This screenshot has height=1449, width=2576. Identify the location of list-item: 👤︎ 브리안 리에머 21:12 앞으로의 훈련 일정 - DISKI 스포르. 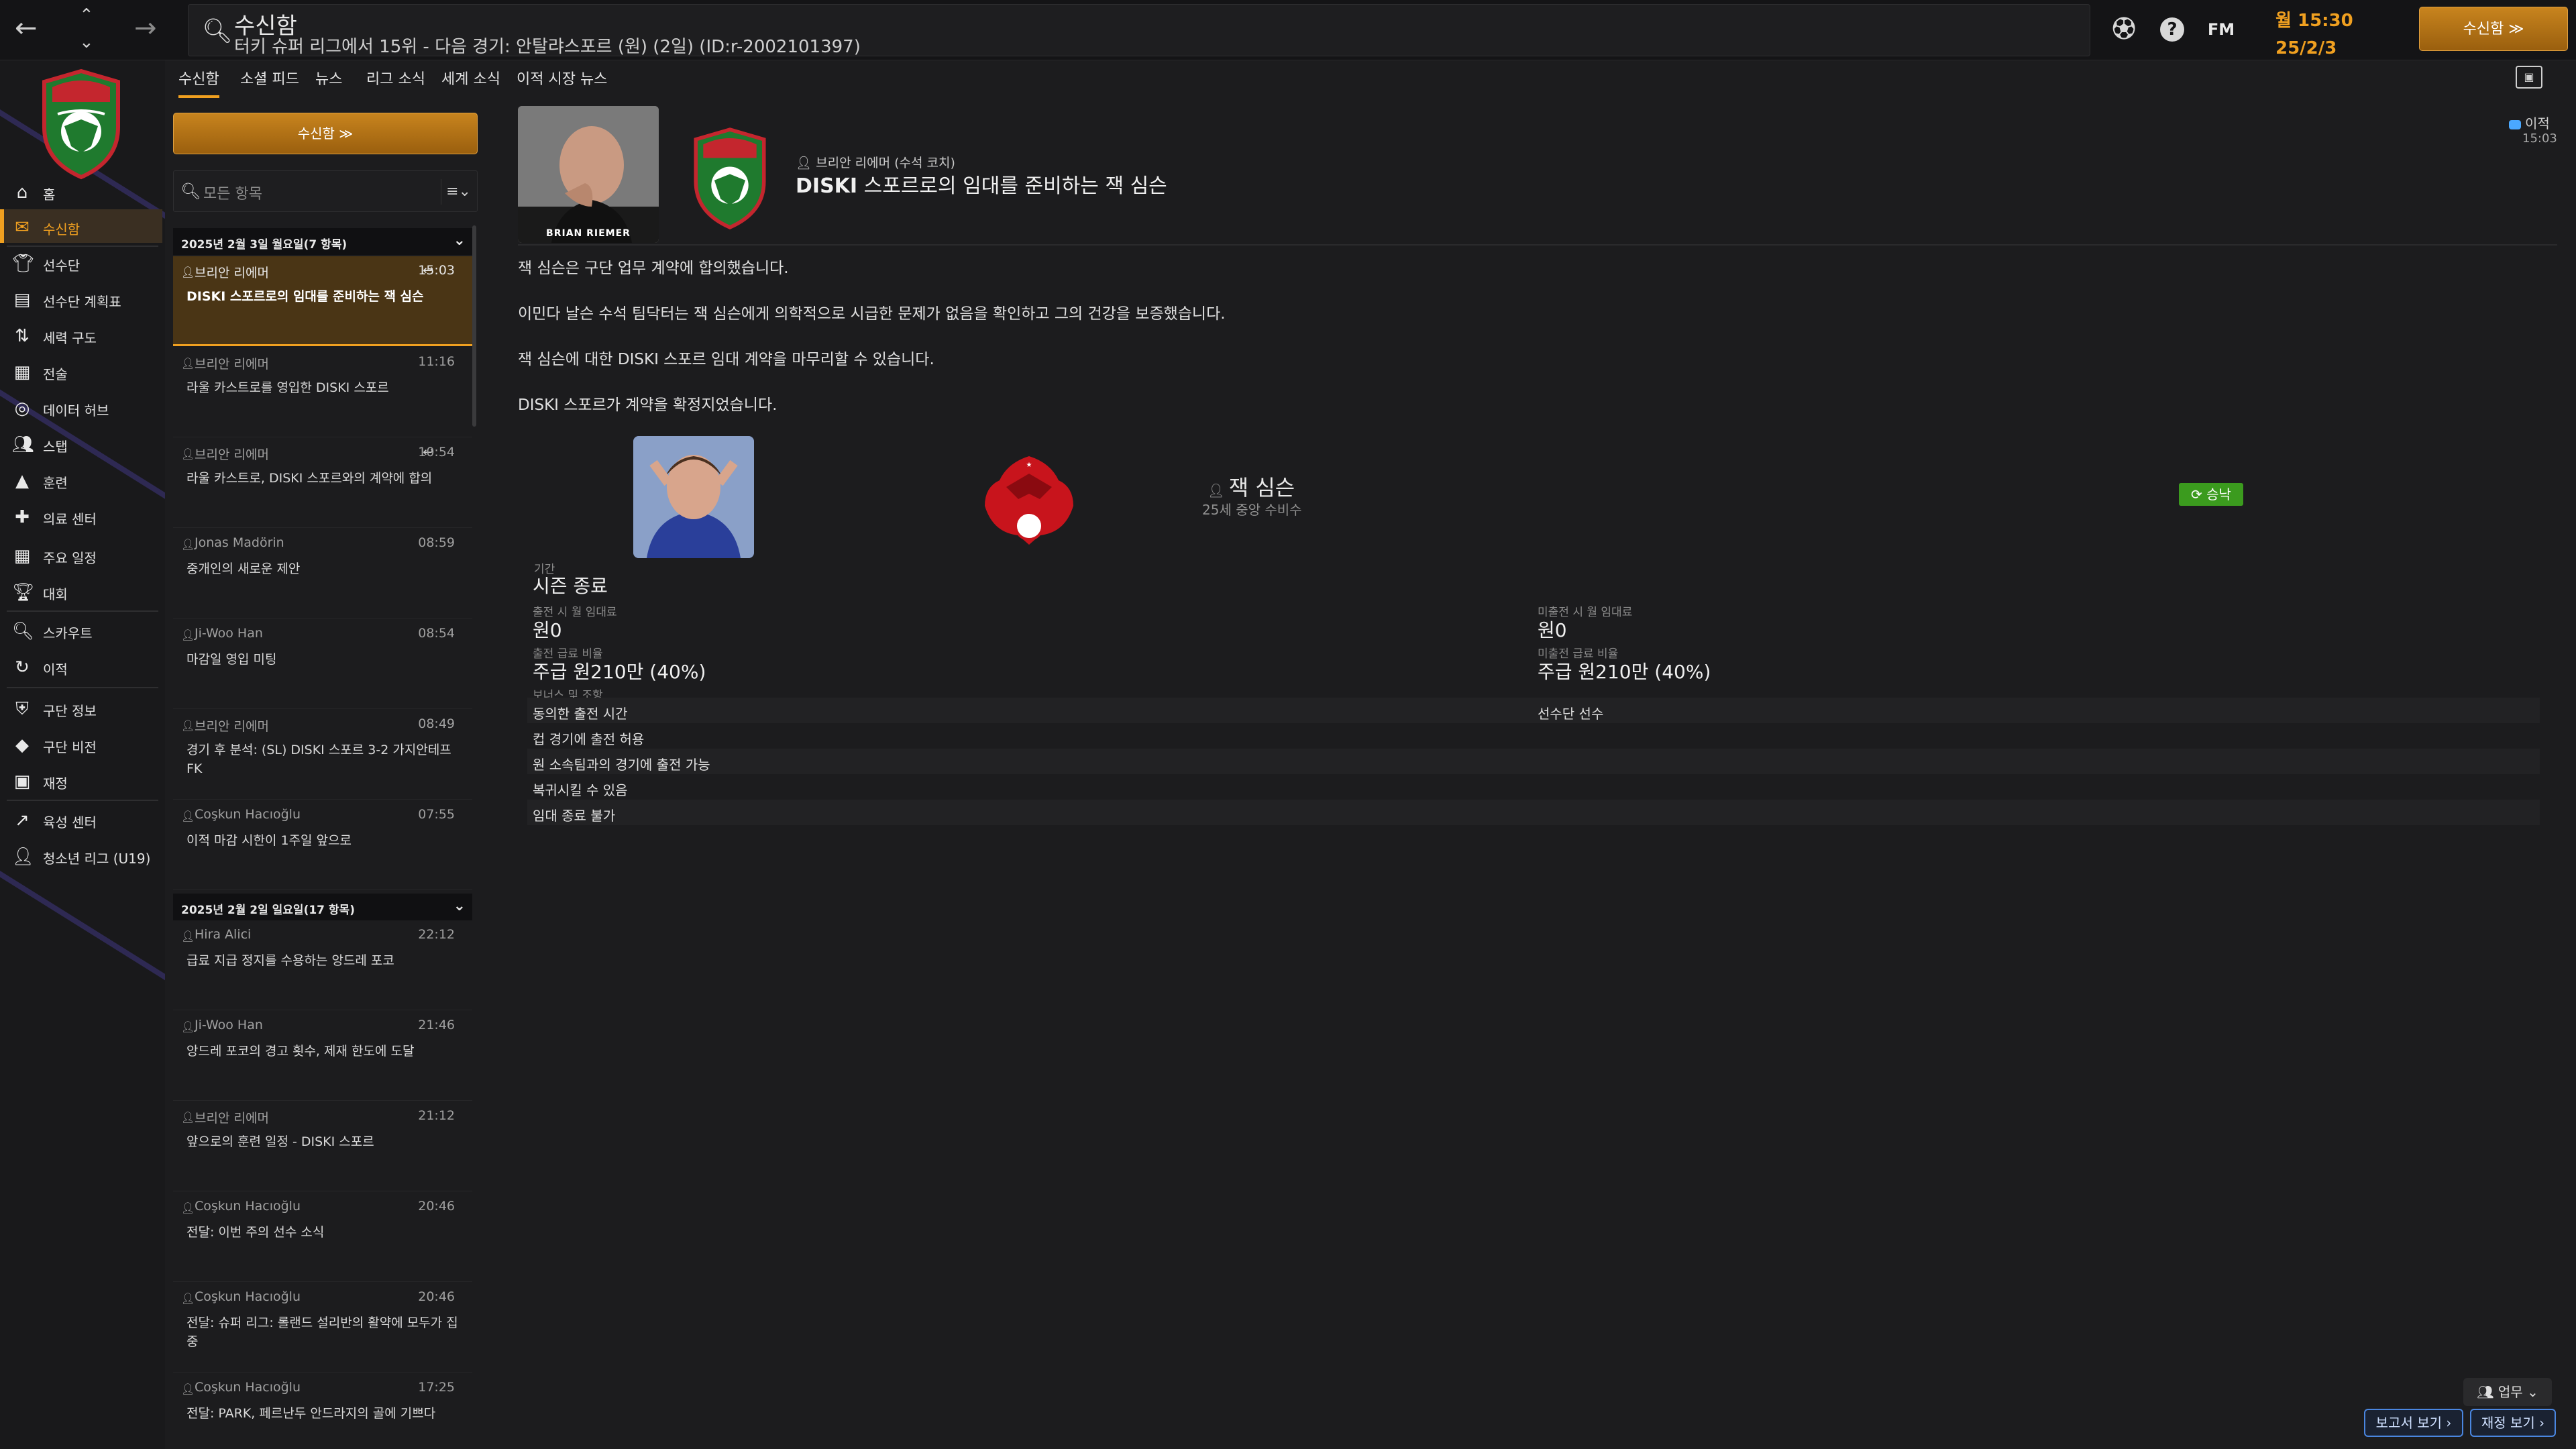
(322, 1146).